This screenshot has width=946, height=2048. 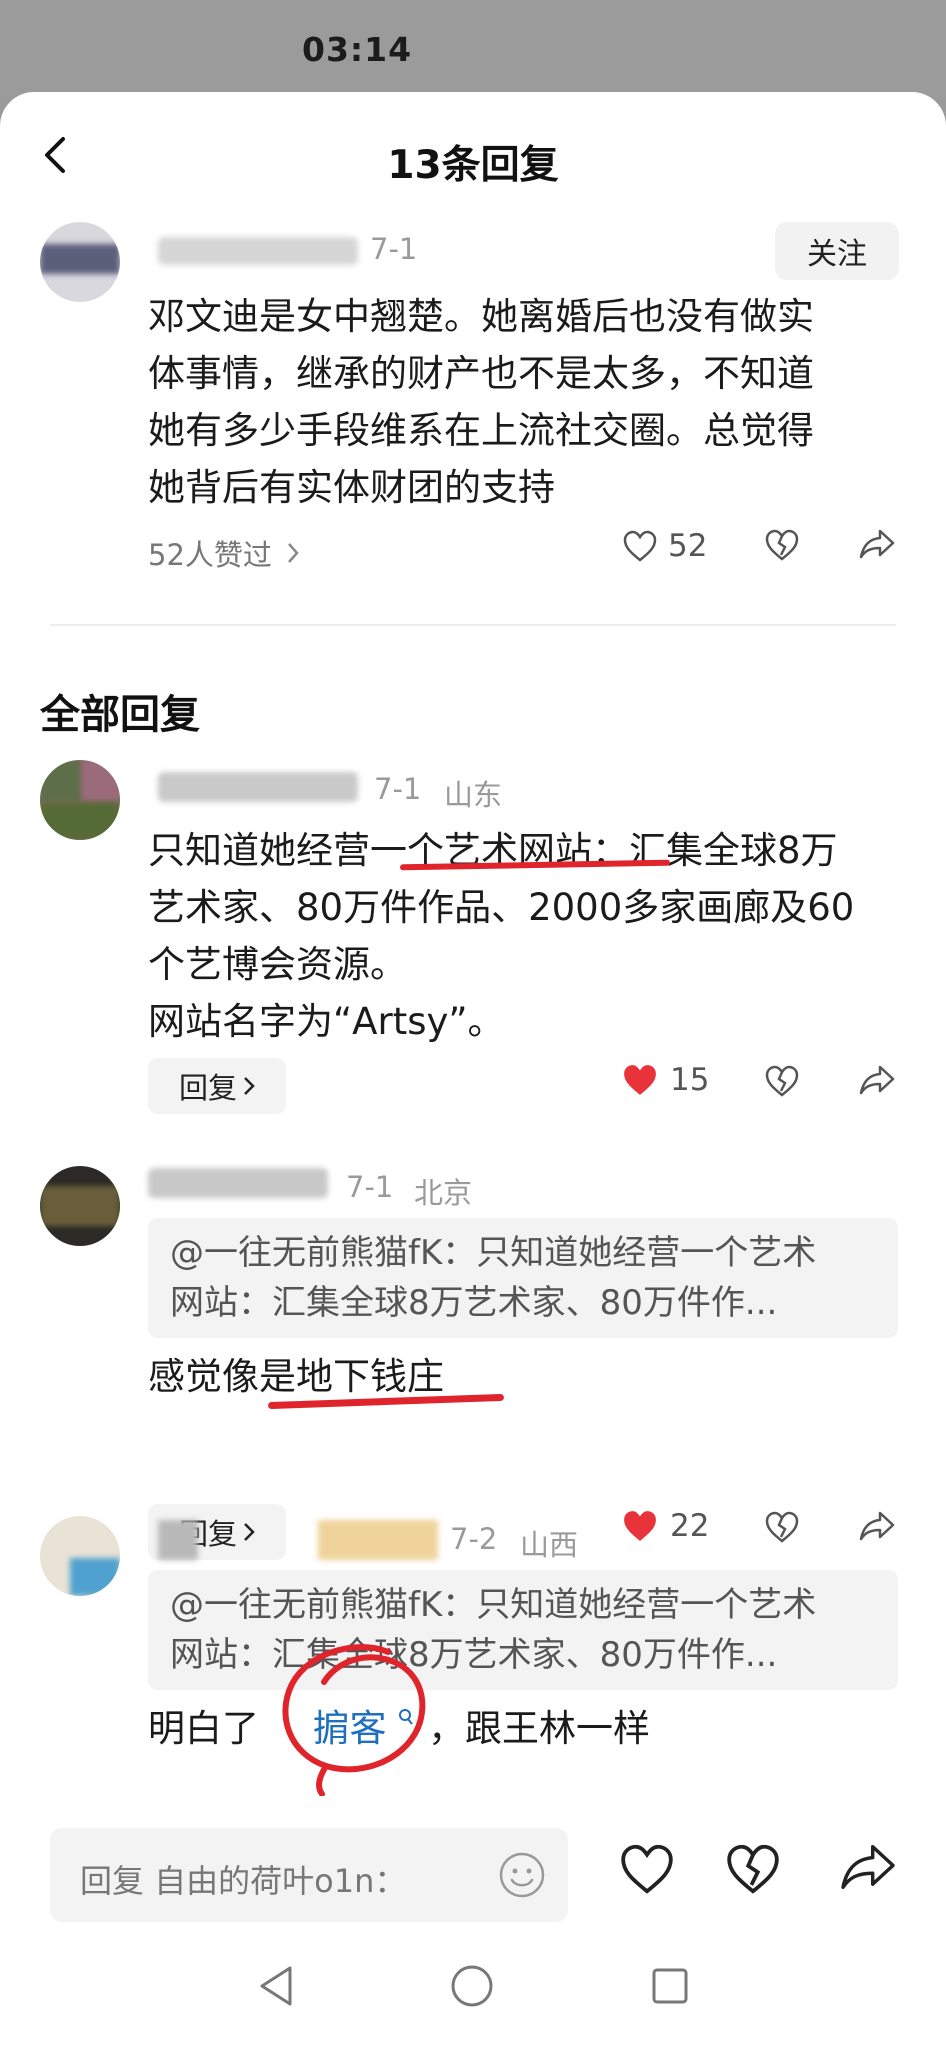 I want to click on likes-text: 52人赞过, so click(x=210, y=555).